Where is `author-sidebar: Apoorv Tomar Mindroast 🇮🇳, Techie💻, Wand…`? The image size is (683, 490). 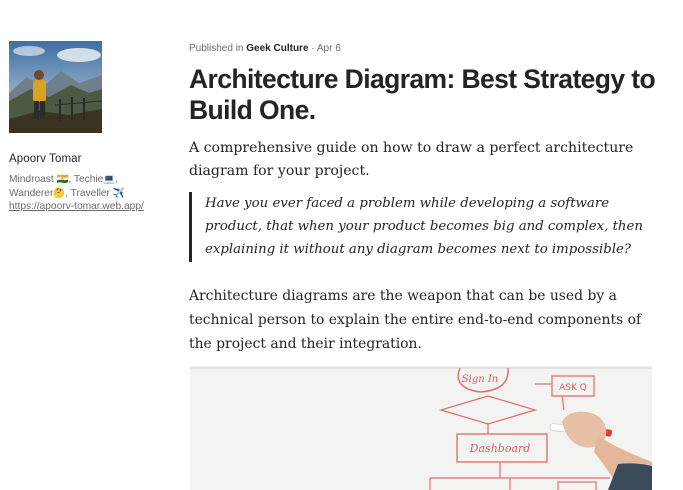 author-sidebar: Apoorv Tomar Mindroast 🇮🇳, Techie💻, Wand… is located at coordinates (94, 127).